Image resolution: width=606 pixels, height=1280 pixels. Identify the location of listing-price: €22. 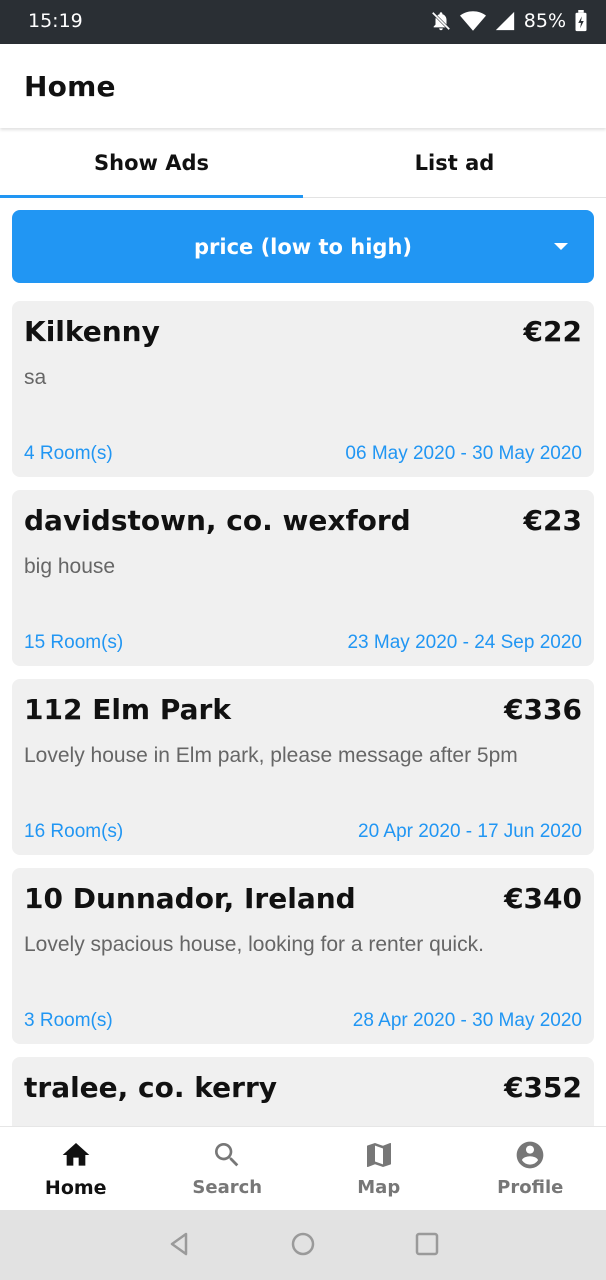
(552, 331).